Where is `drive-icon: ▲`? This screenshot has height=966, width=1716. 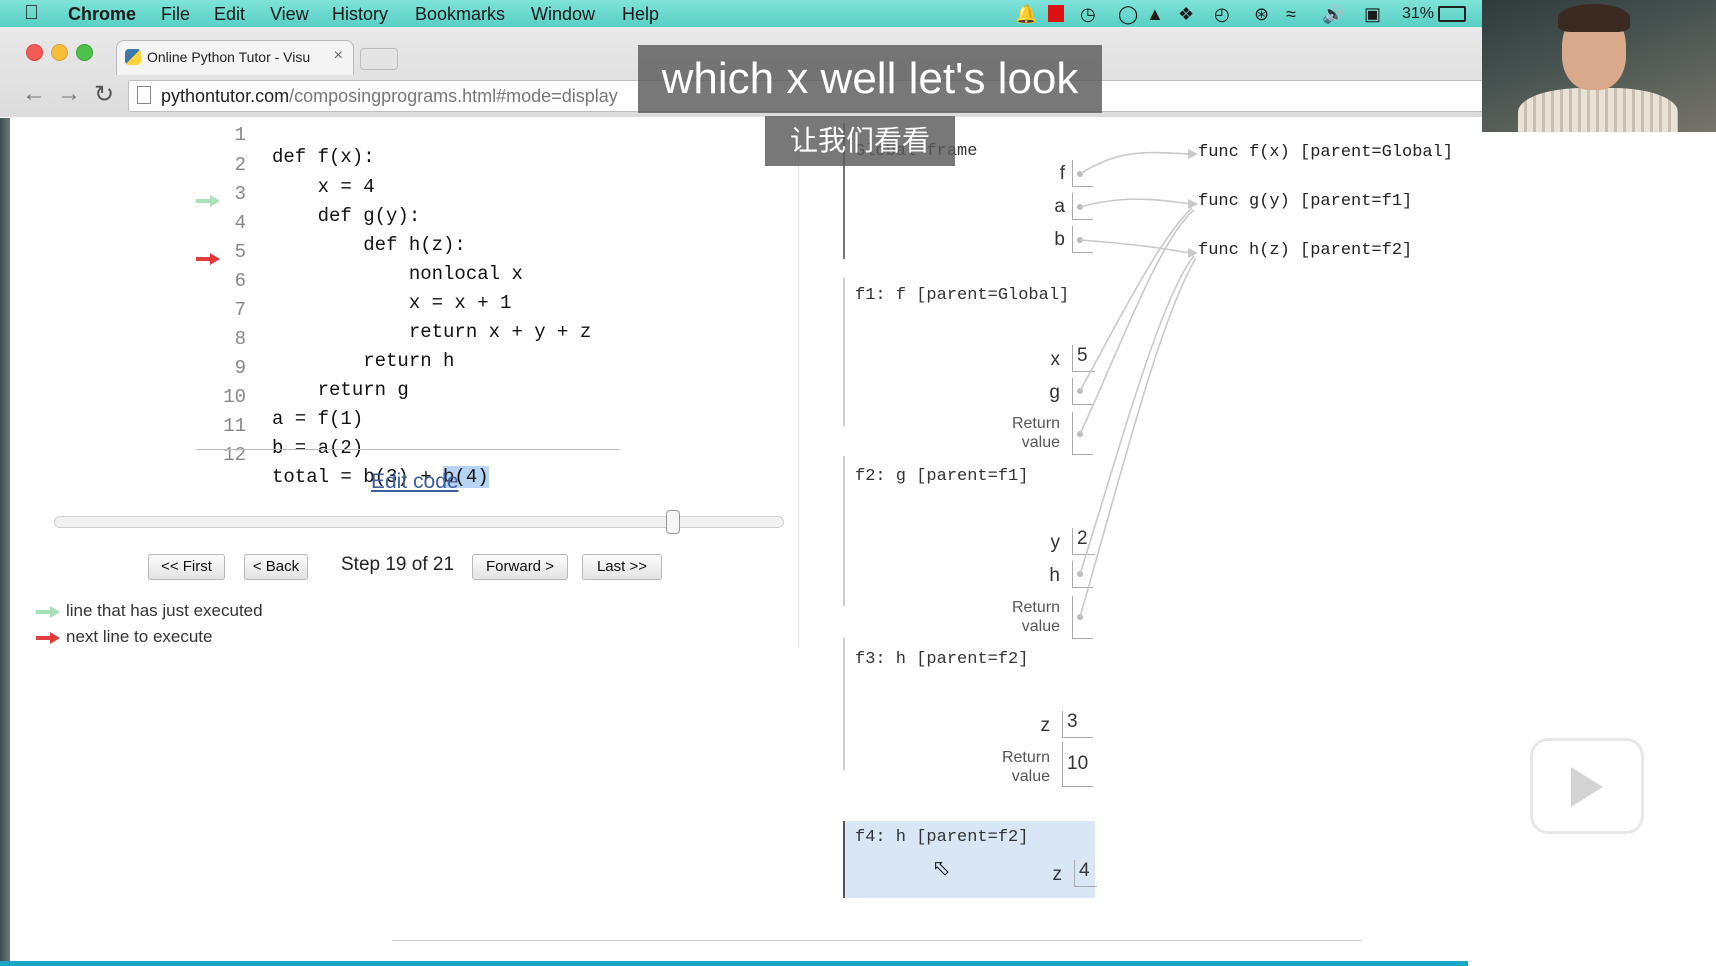
drive-icon: ▲ is located at coordinates (1155, 14).